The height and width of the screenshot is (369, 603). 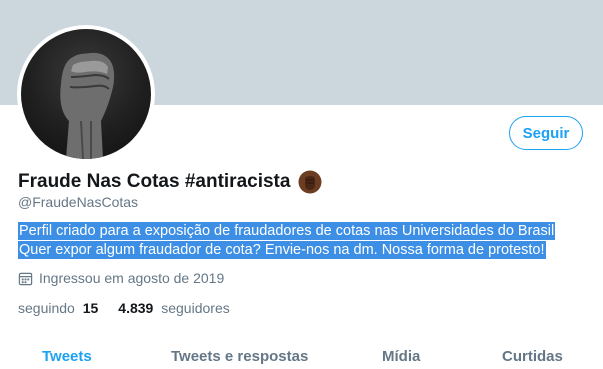 I want to click on raised-fist-dark-emoji-icon, so click(x=310, y=182).